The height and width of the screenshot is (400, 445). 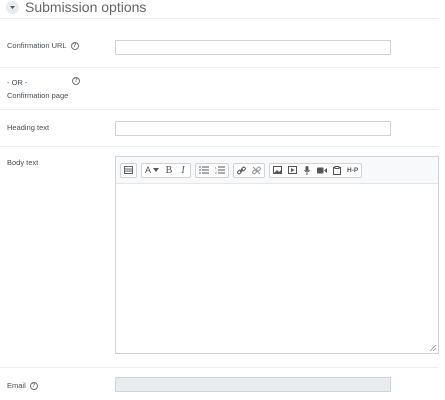 What do you see at coordinates (17, 82) in the screenshot?
I see `or-label: - OR -` at bounding box center [17, 82].